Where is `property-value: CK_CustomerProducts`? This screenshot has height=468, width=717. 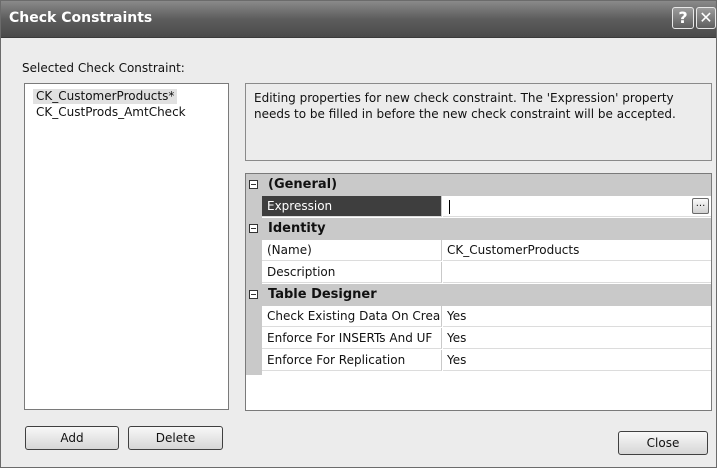 property-value: CK_CustomerProducts is located at coordinates (577, 250).